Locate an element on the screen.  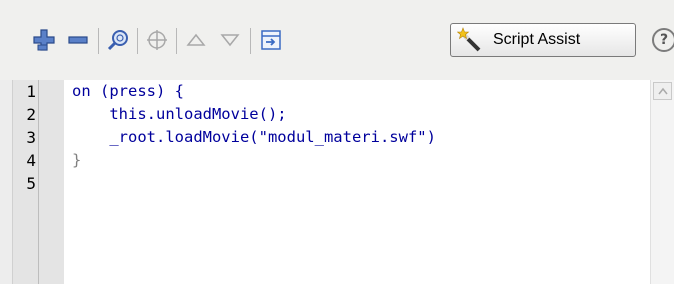
target-path-icon is located at coordinates (157, 40).